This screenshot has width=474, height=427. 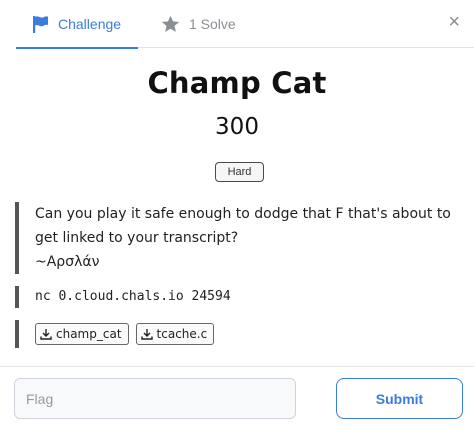 I want to click on difficulty-badge: Hard, so click(x=239, y=172).